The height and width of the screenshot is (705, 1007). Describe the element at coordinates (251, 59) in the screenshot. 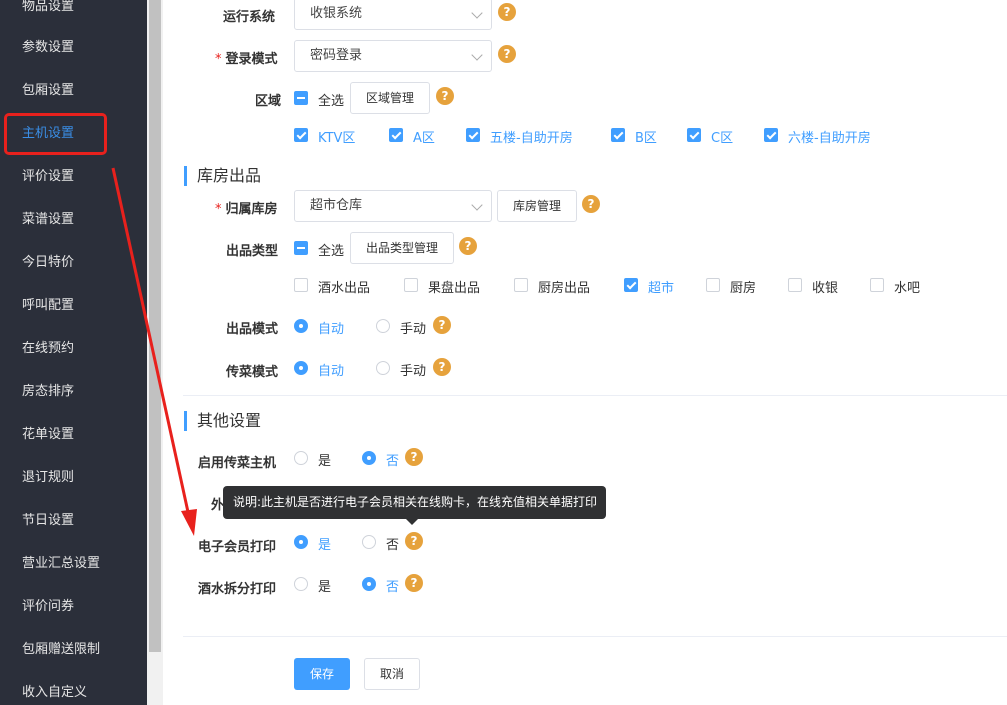

I see `login-mode-label-text: 登录模式` at that location.